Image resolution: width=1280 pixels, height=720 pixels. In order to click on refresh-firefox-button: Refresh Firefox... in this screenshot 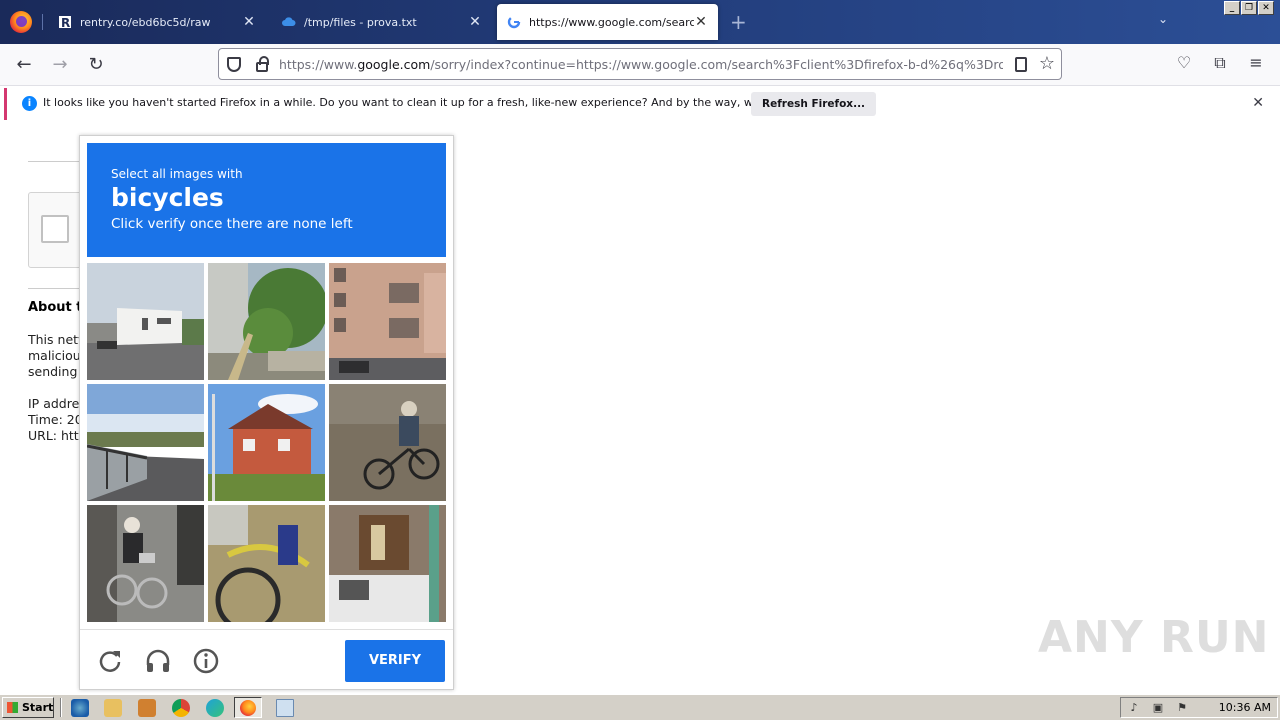, I will do `click(814, 104)`.